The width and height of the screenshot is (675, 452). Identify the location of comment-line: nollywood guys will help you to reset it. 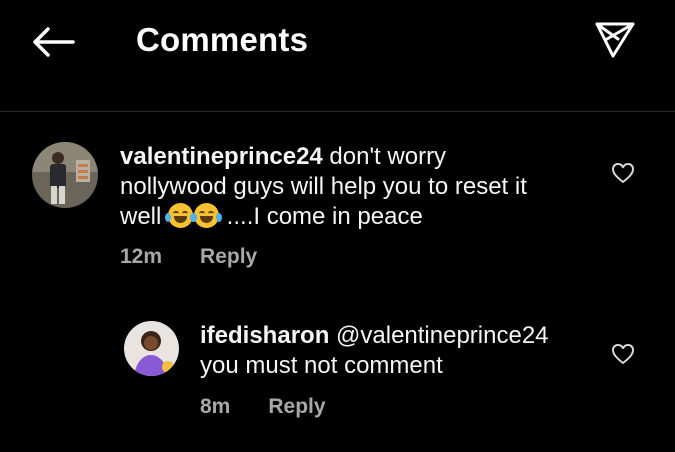
(323, 186).